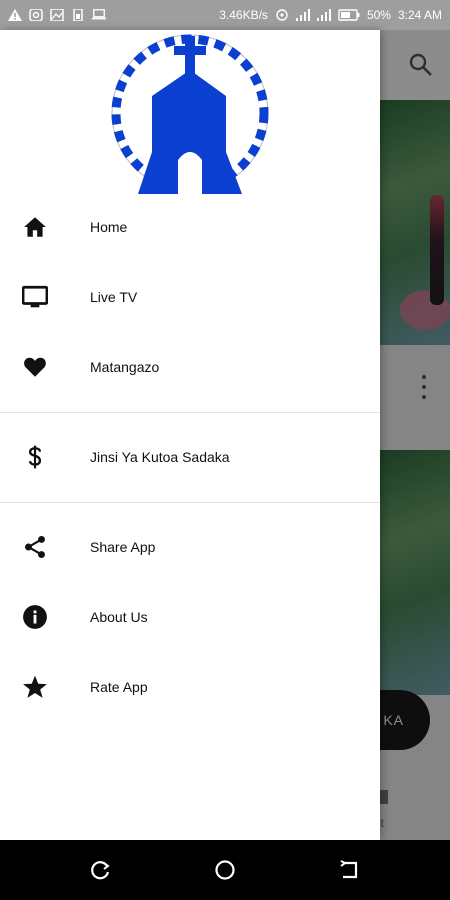 Image resolution: width=450 pixels, height=900 pixels. I want to click on menu-item-matangazo: Matangazo, so click(190, 367).